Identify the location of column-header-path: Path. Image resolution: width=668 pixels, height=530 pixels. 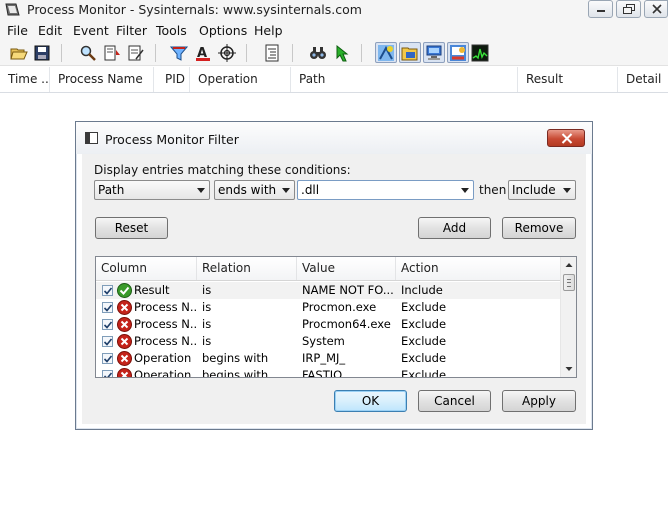
(404, 79).